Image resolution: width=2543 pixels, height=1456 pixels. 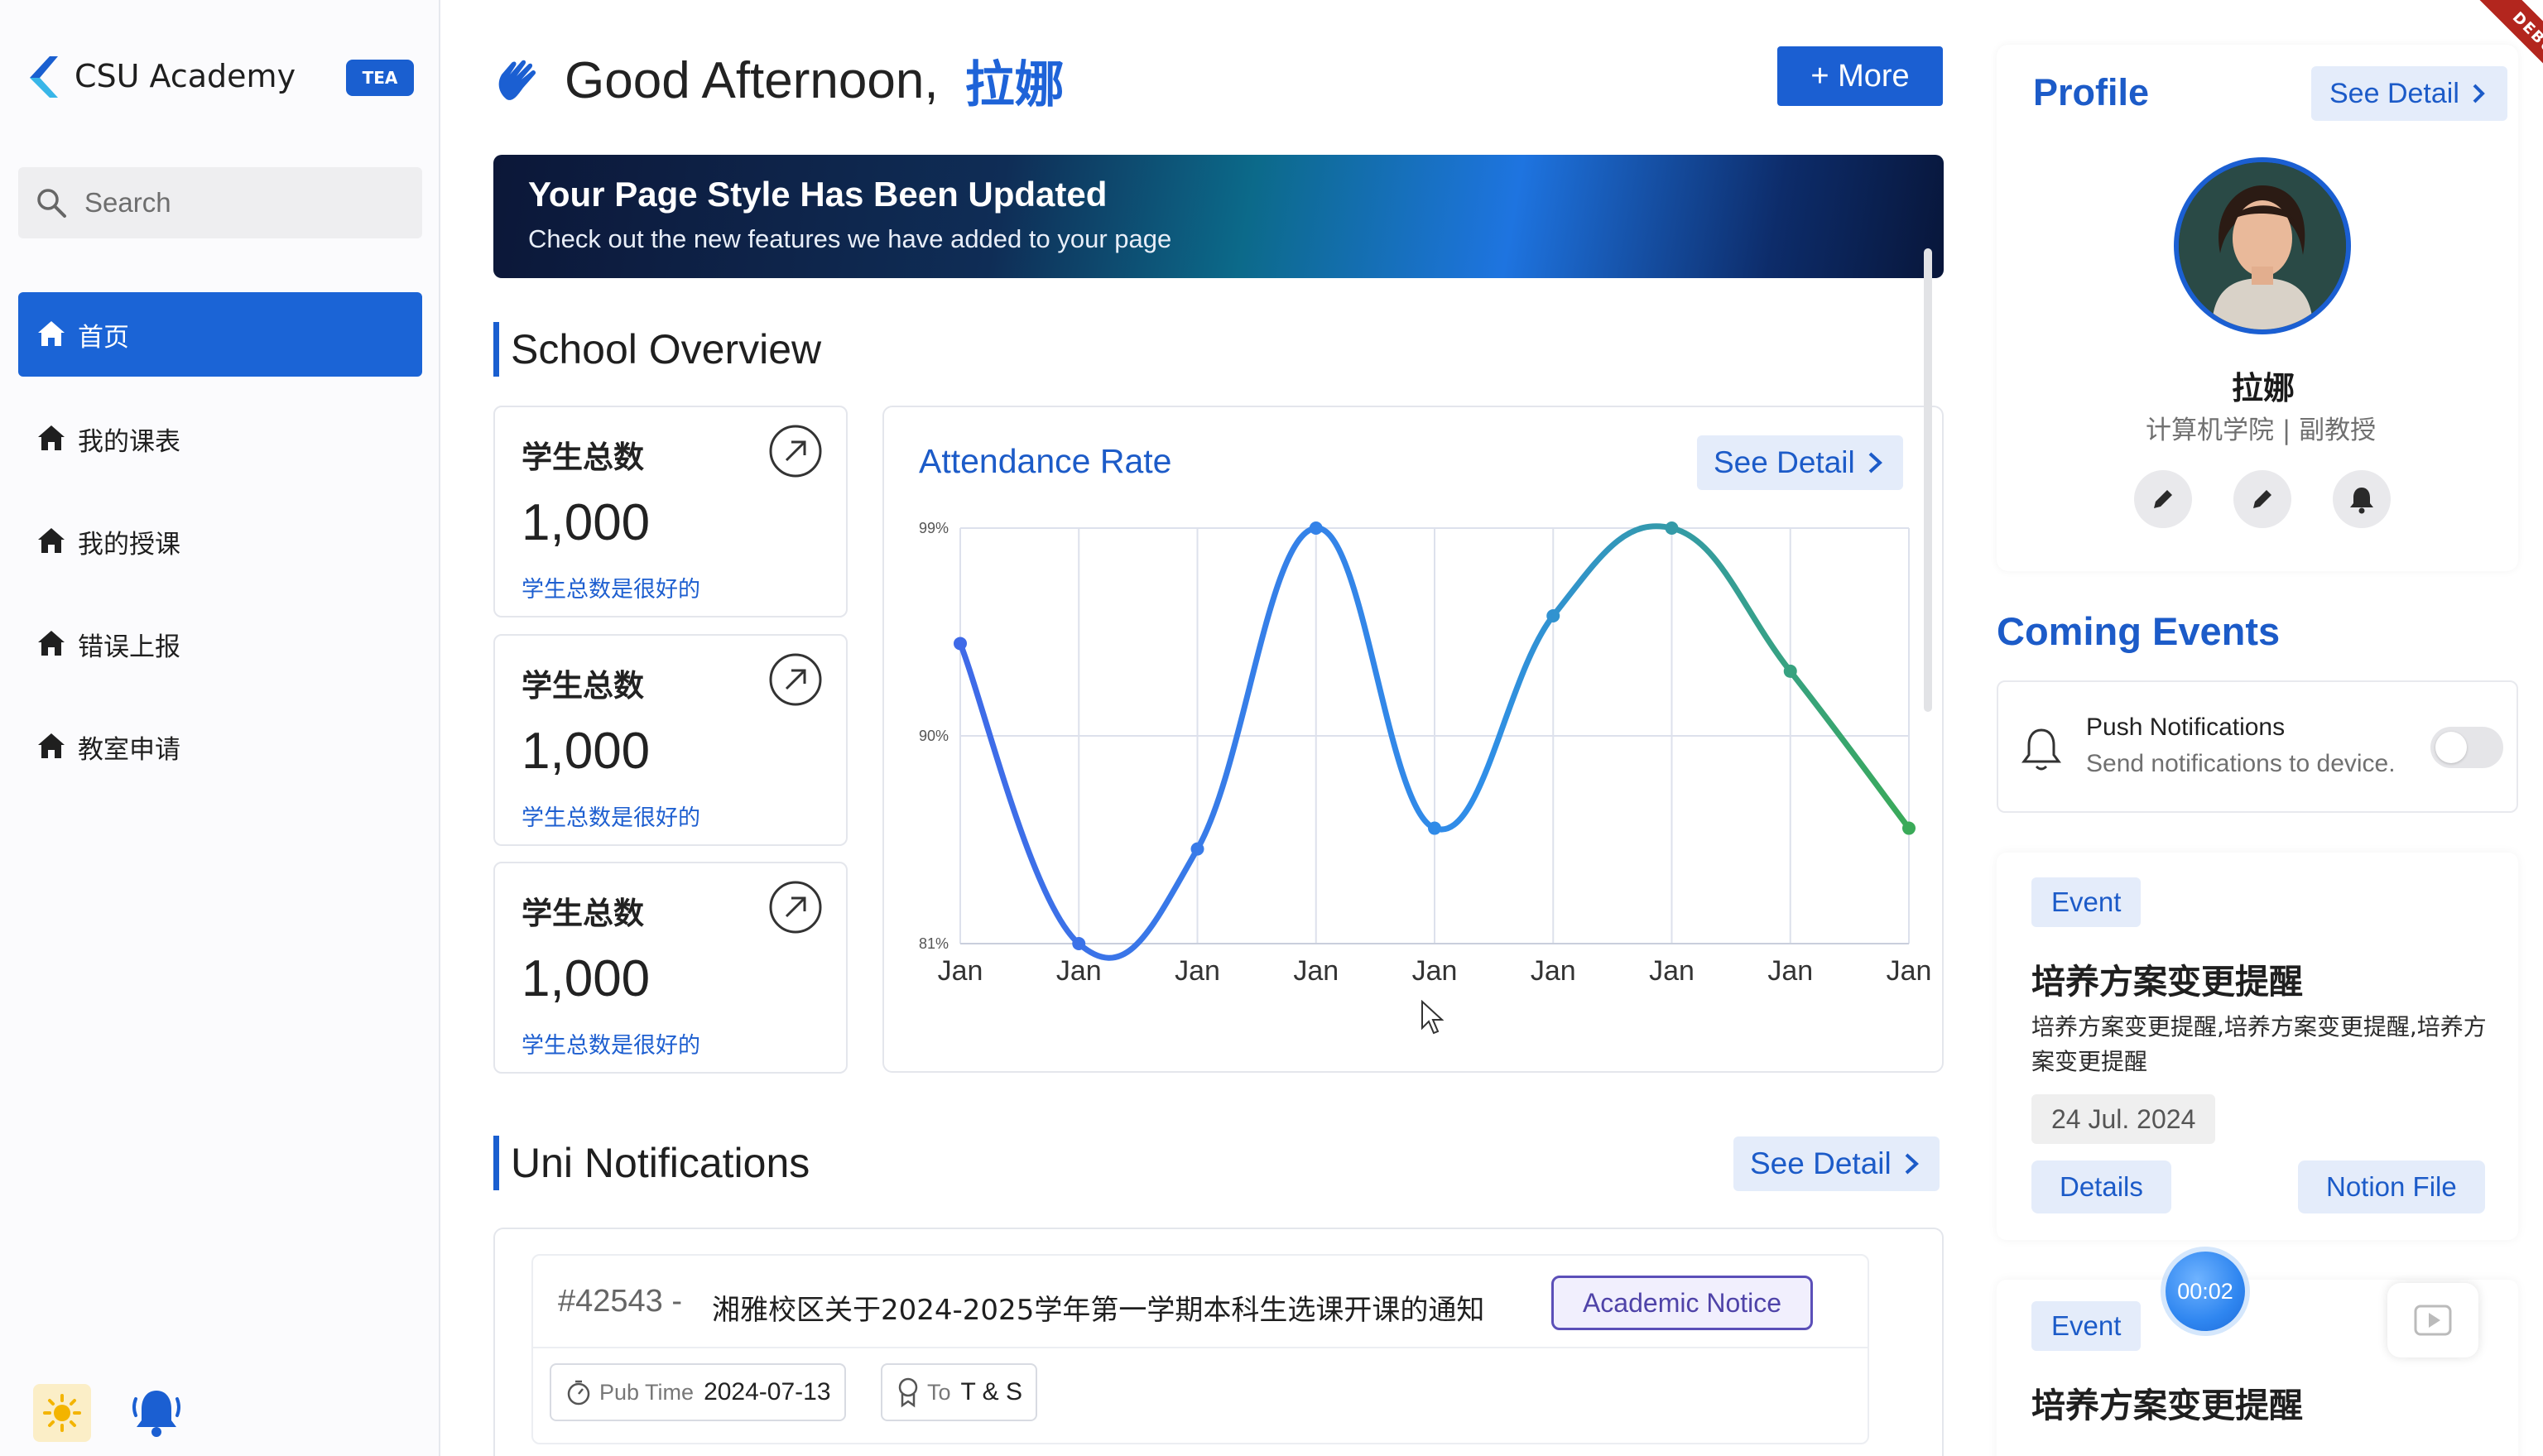 I want to click on avatar, so click(x=2262, y=245).